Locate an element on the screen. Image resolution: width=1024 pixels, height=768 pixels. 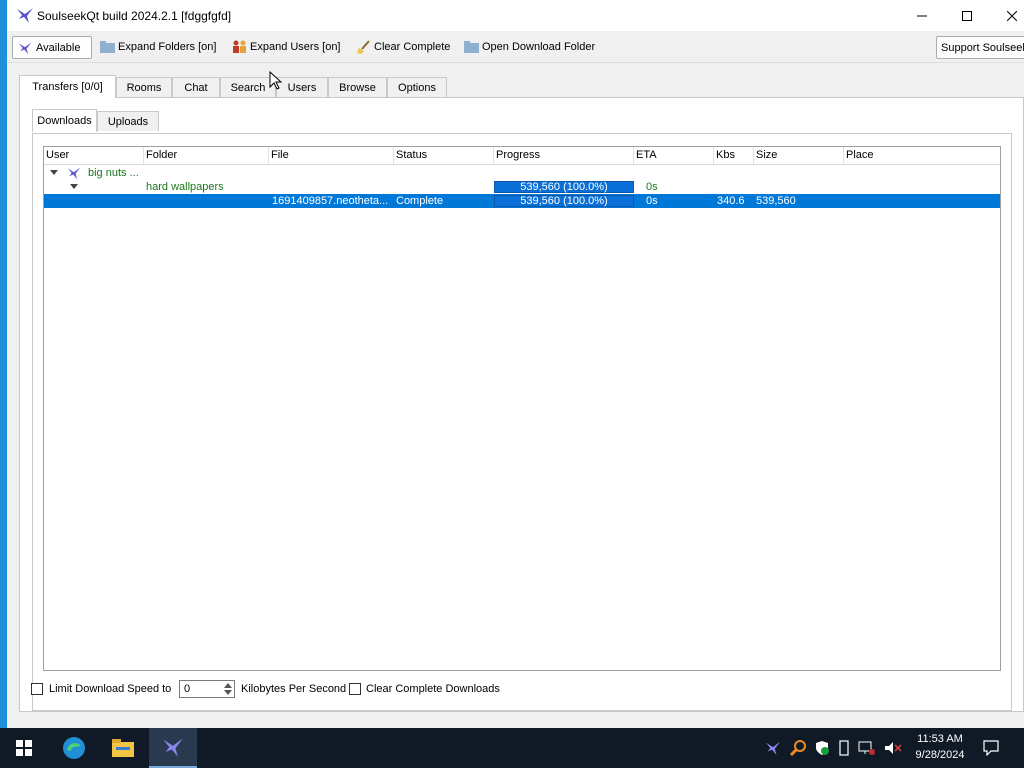
title-bar: SoulseekQt build 2024.2.1 [fdggfgfd] is located at coordinates (515, 15).